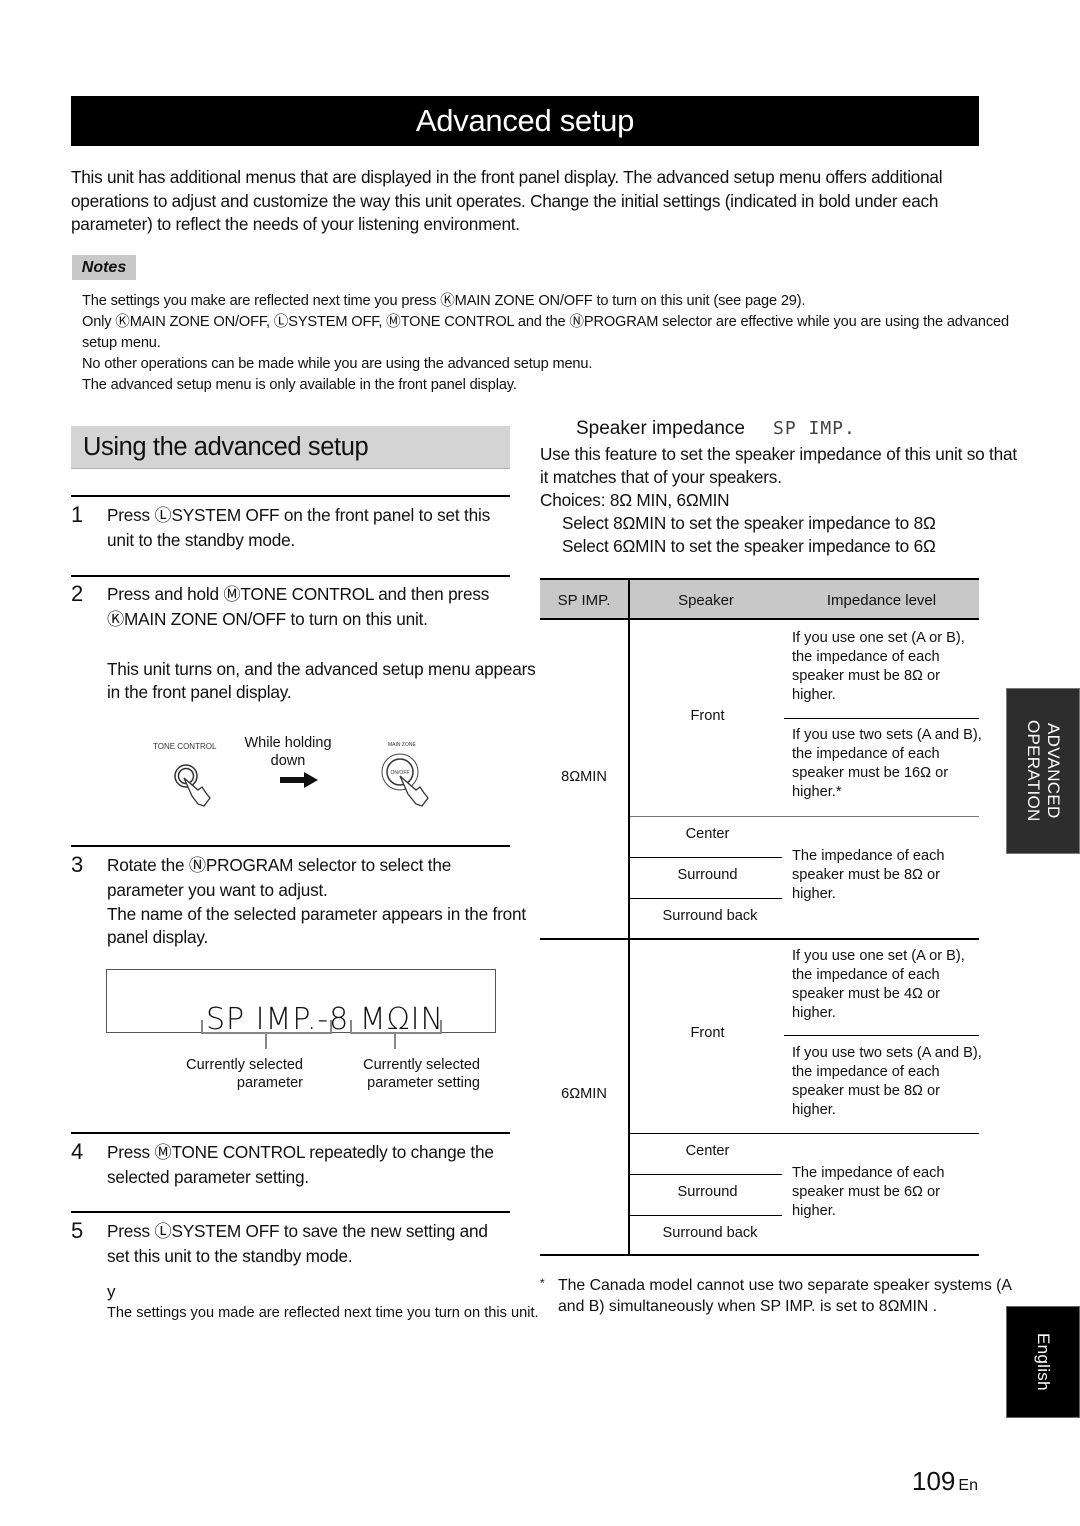 This screenshot has height=1526, width=1080. What do you see at coordinates (77, 864) in the screenshot?
I see `step-number: 3` at bounding box center [77, 864].